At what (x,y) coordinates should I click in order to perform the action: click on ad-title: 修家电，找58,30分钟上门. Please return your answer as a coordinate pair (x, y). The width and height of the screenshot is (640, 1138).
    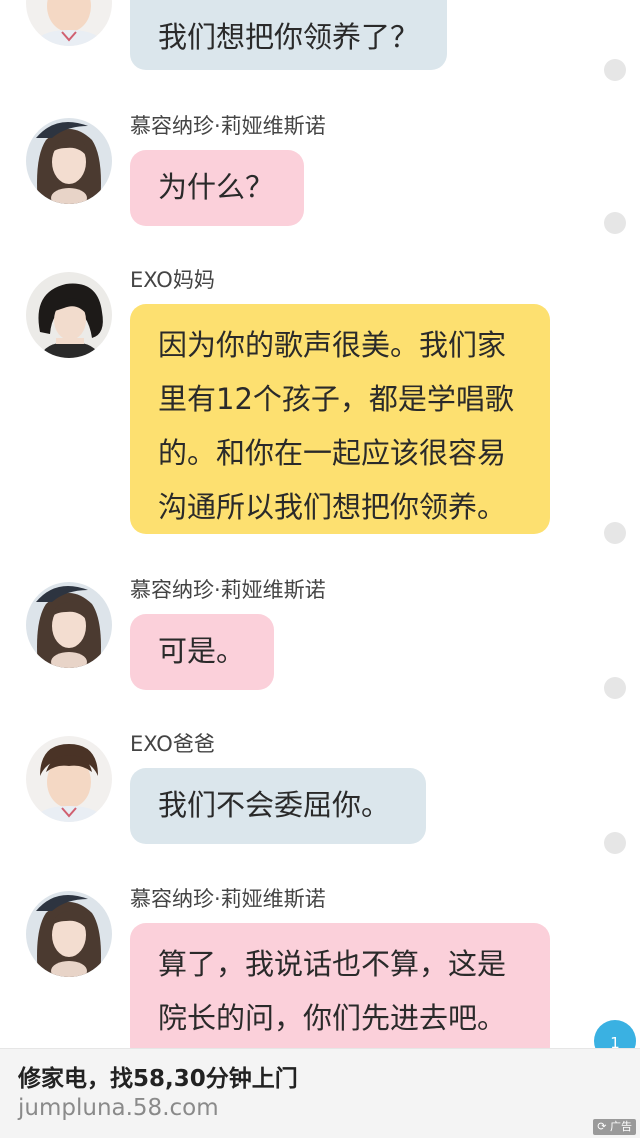
    Looking at the image, I should click on (158, 1076).